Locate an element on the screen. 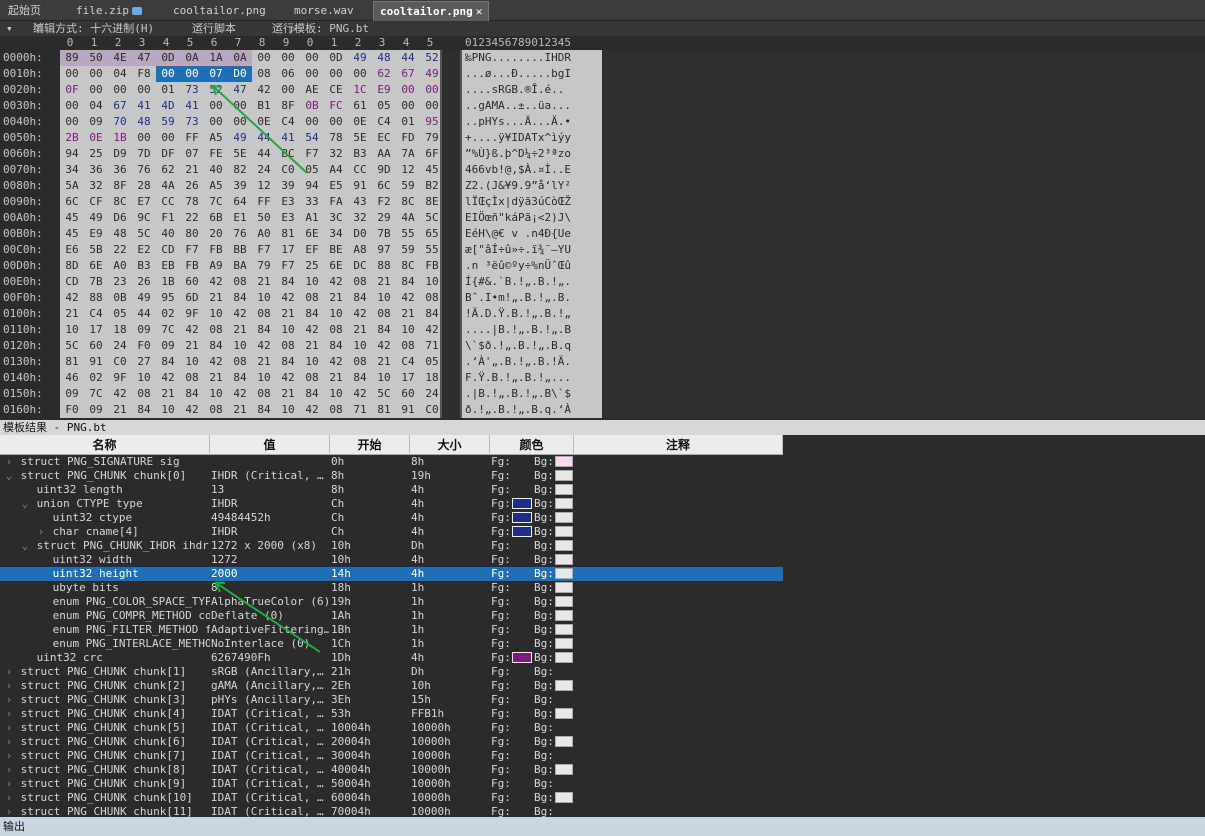 The height and width of the screenshot is (836, 1205). table-row: uint32 length 13 8h 4h Fg: Bg: is located at coordinates (391, 490).